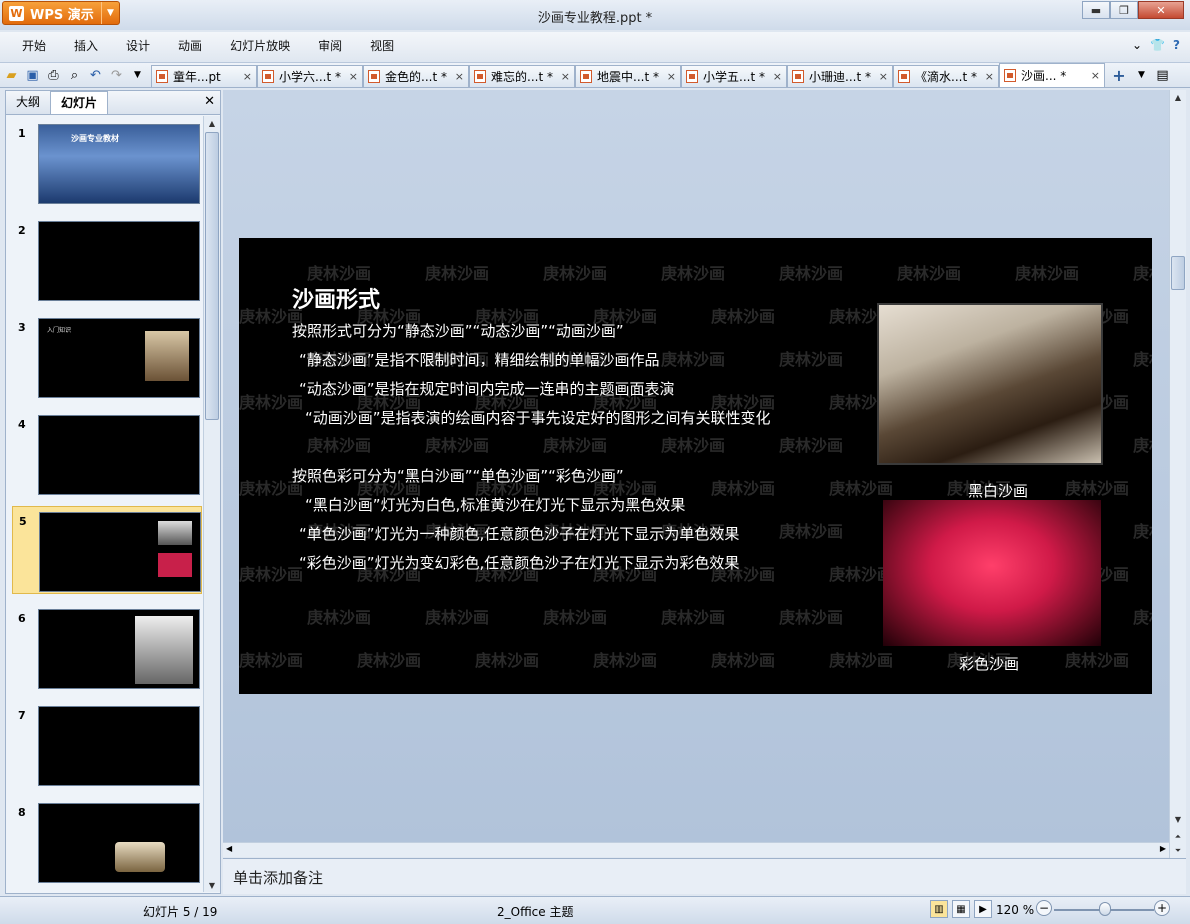  I want to click on menu-home: 开始, so click(30, 46).